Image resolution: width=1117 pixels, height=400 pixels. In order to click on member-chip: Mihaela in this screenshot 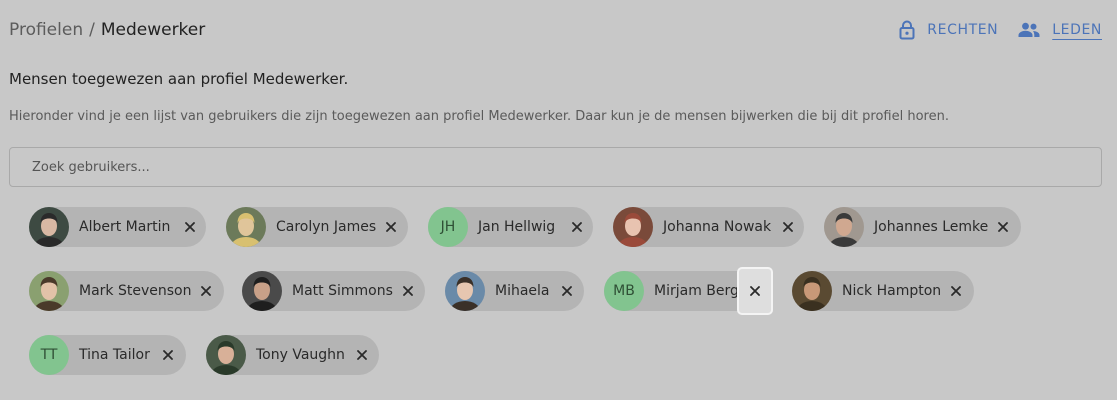, I will do `click(514, 291)`.